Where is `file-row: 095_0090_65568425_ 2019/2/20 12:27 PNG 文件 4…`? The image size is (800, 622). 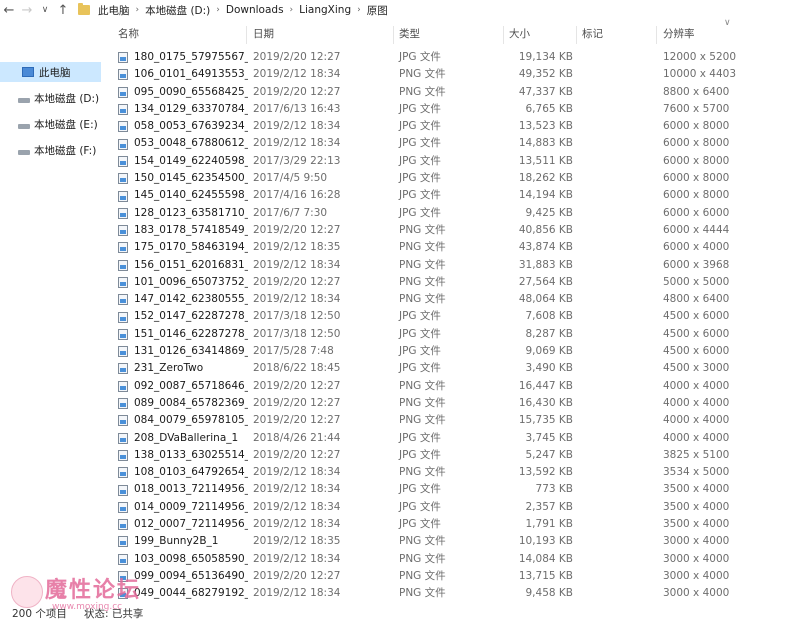
file-row: 095_0090_65568425_ 2019/2/20 12:27 PNG 文件 4… is located at coordinates (454, 92).